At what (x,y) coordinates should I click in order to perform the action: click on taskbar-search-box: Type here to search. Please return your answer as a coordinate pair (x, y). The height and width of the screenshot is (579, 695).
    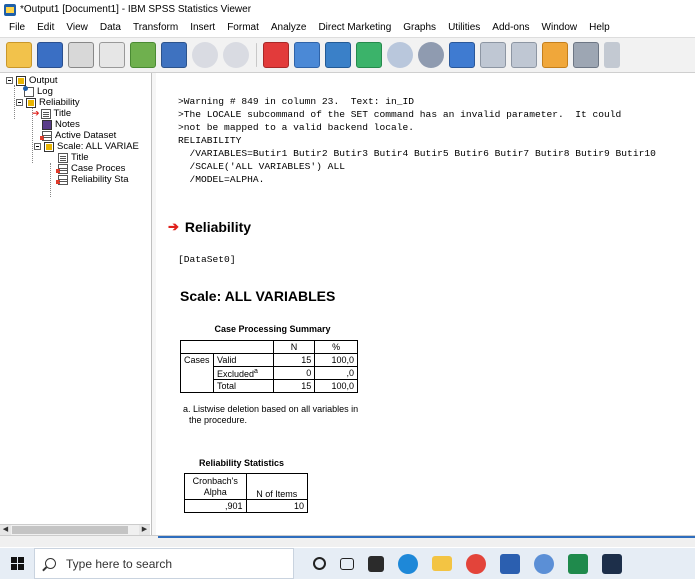
    Looking at the image, I should click on (164, 563).